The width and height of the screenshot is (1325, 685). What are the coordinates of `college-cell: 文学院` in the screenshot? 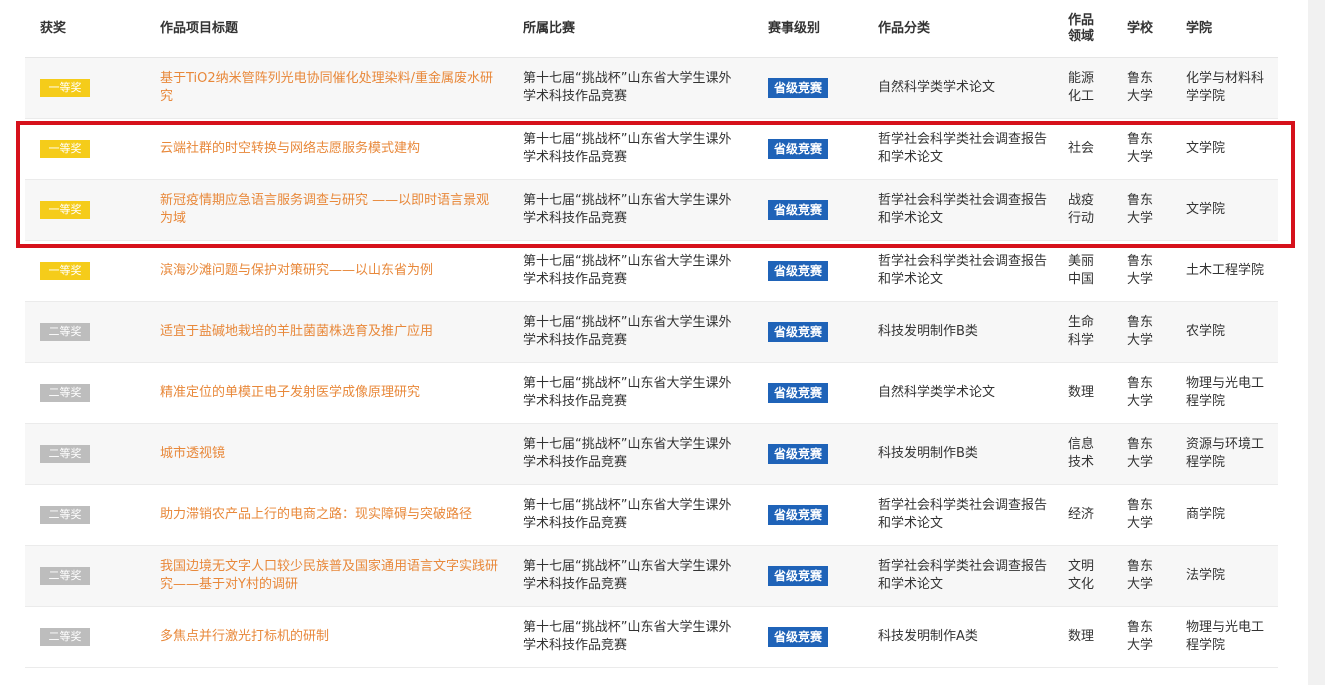 It's located at (1226, 210).